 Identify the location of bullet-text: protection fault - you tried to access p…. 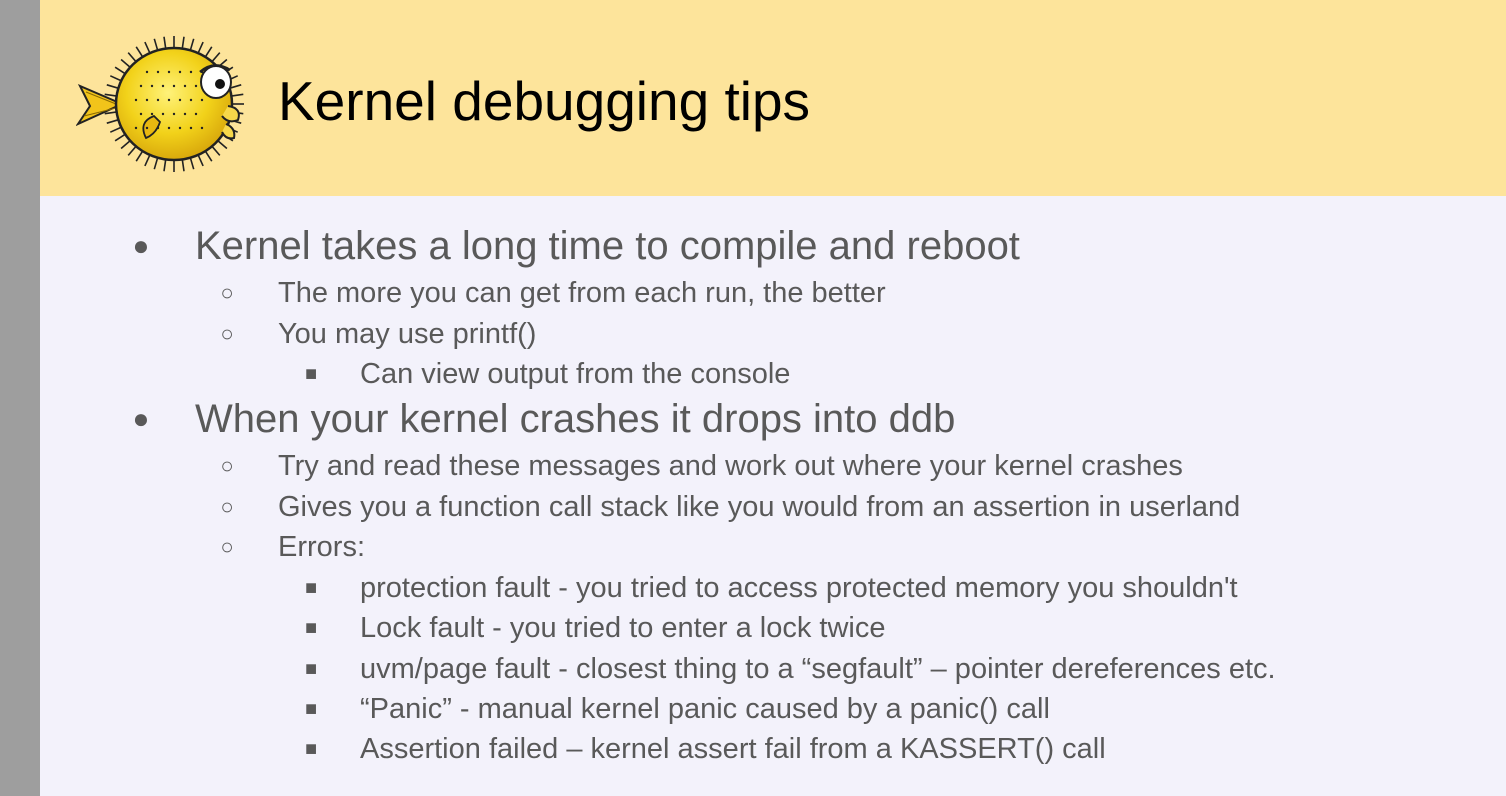
(799, 588).